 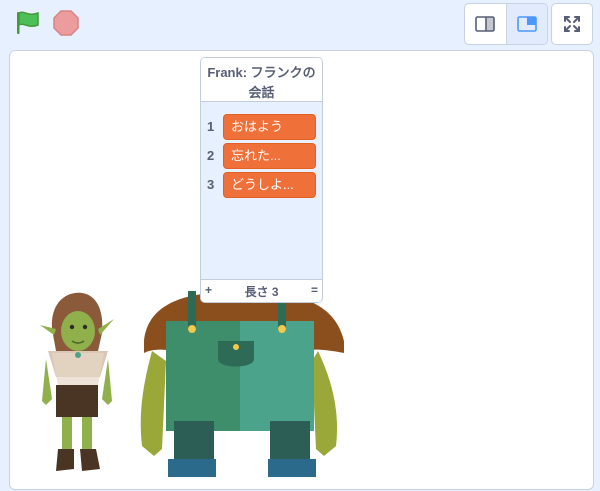 I want to click on stage-size-toggle, so click(x=506, y=24).